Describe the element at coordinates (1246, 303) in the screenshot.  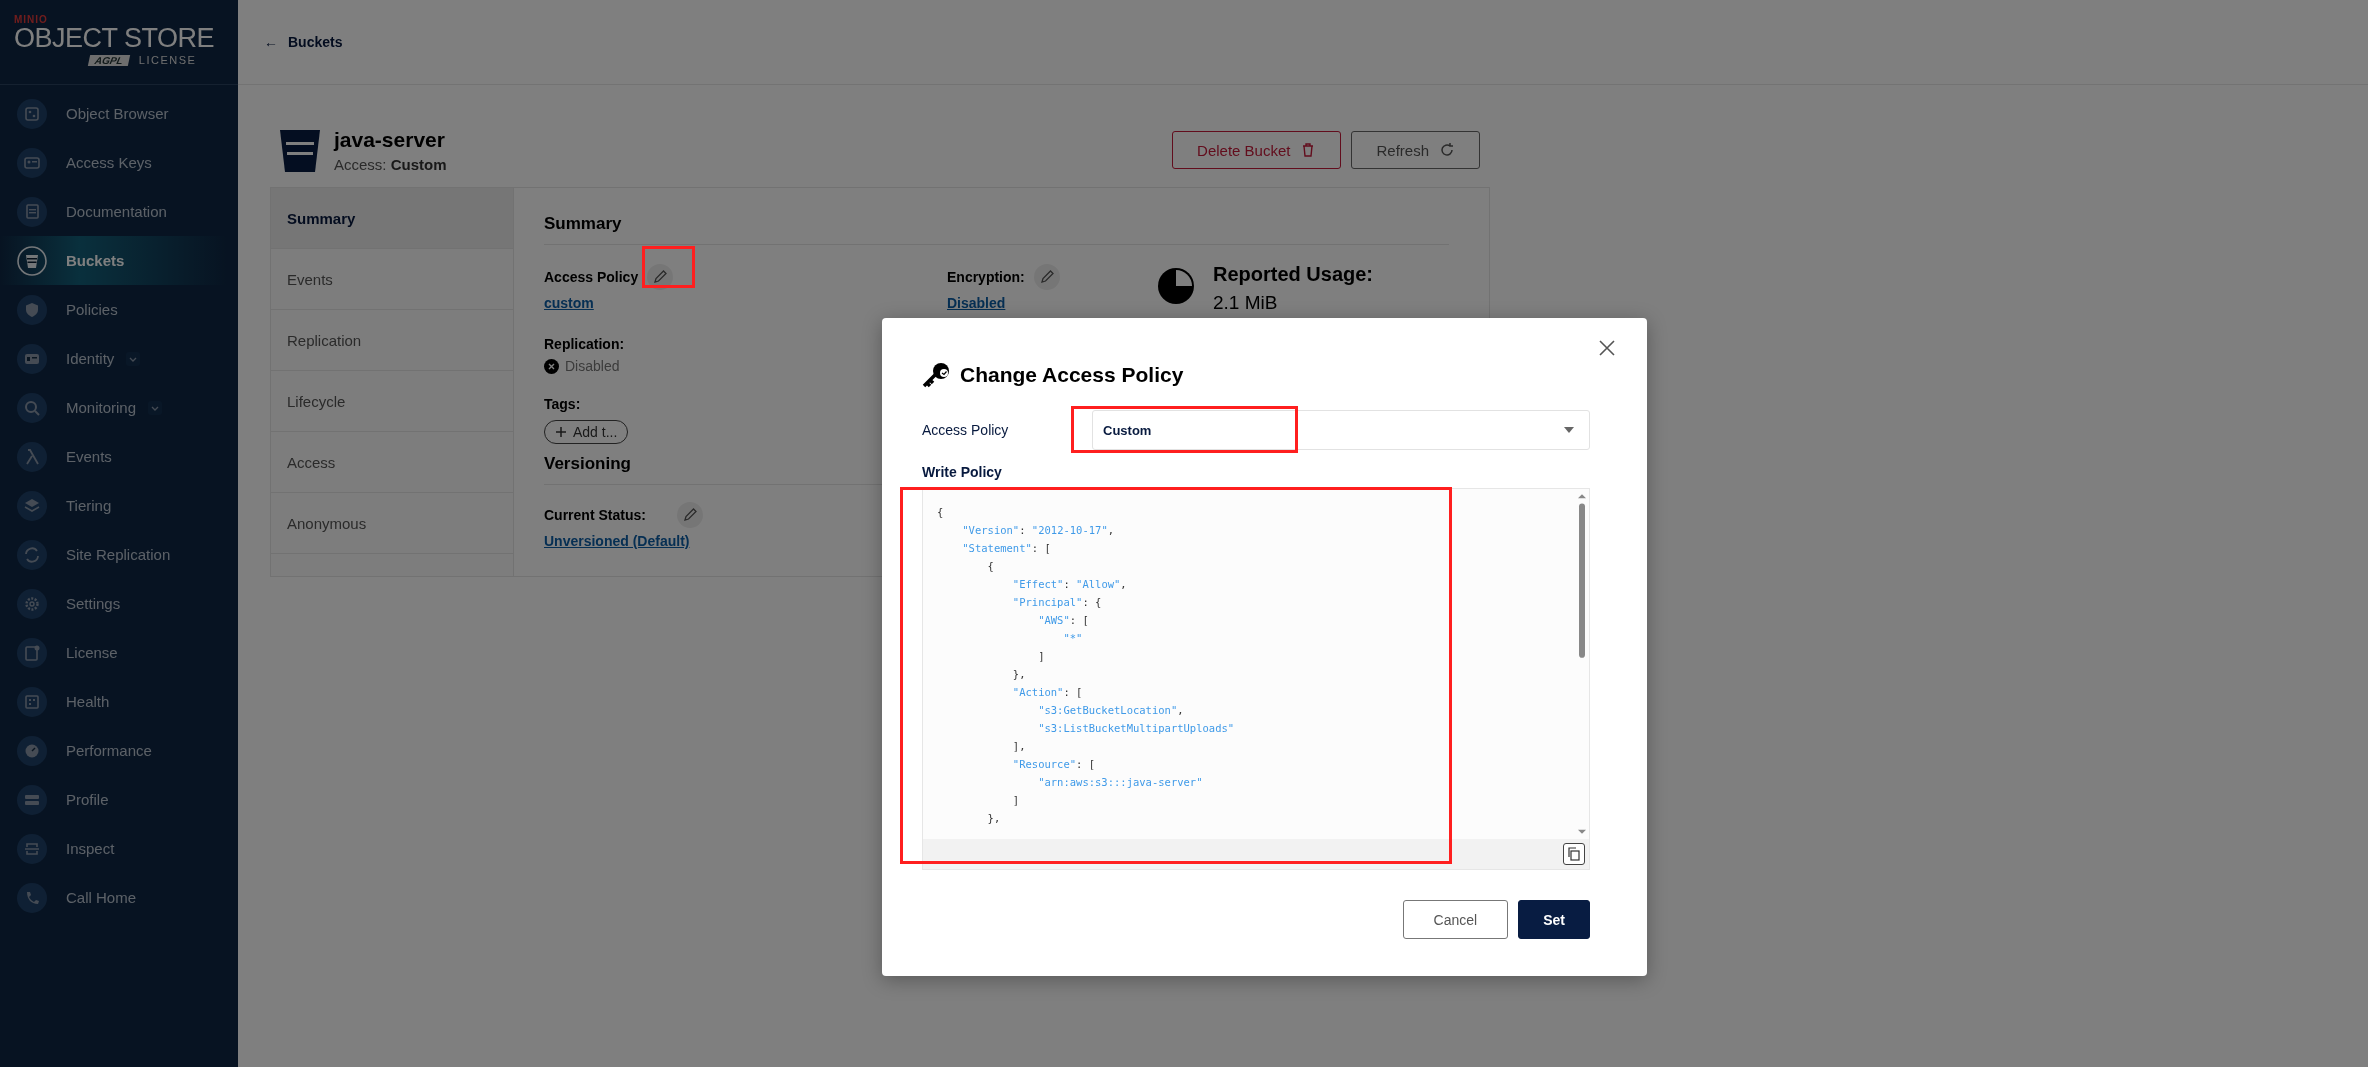
I see `usage-value: 2.1 MiB` at that location.